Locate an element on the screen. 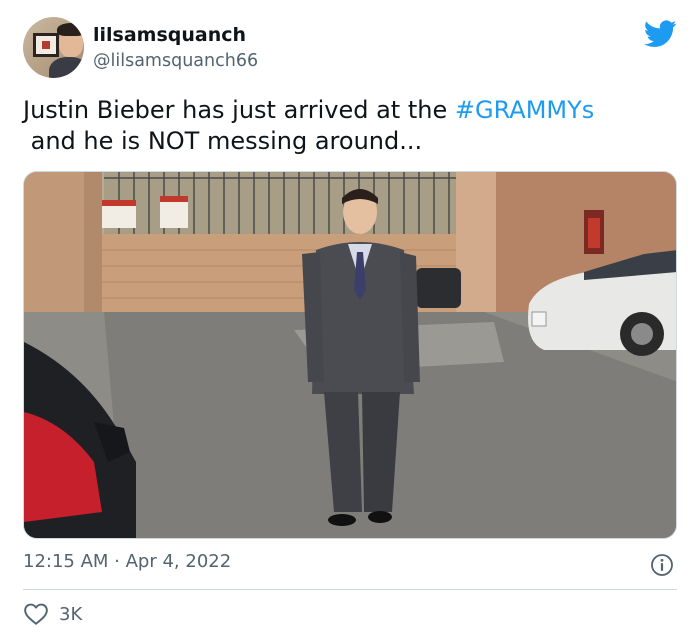 The image size is (700, 642). avatar is located at coordinates (53, 47).